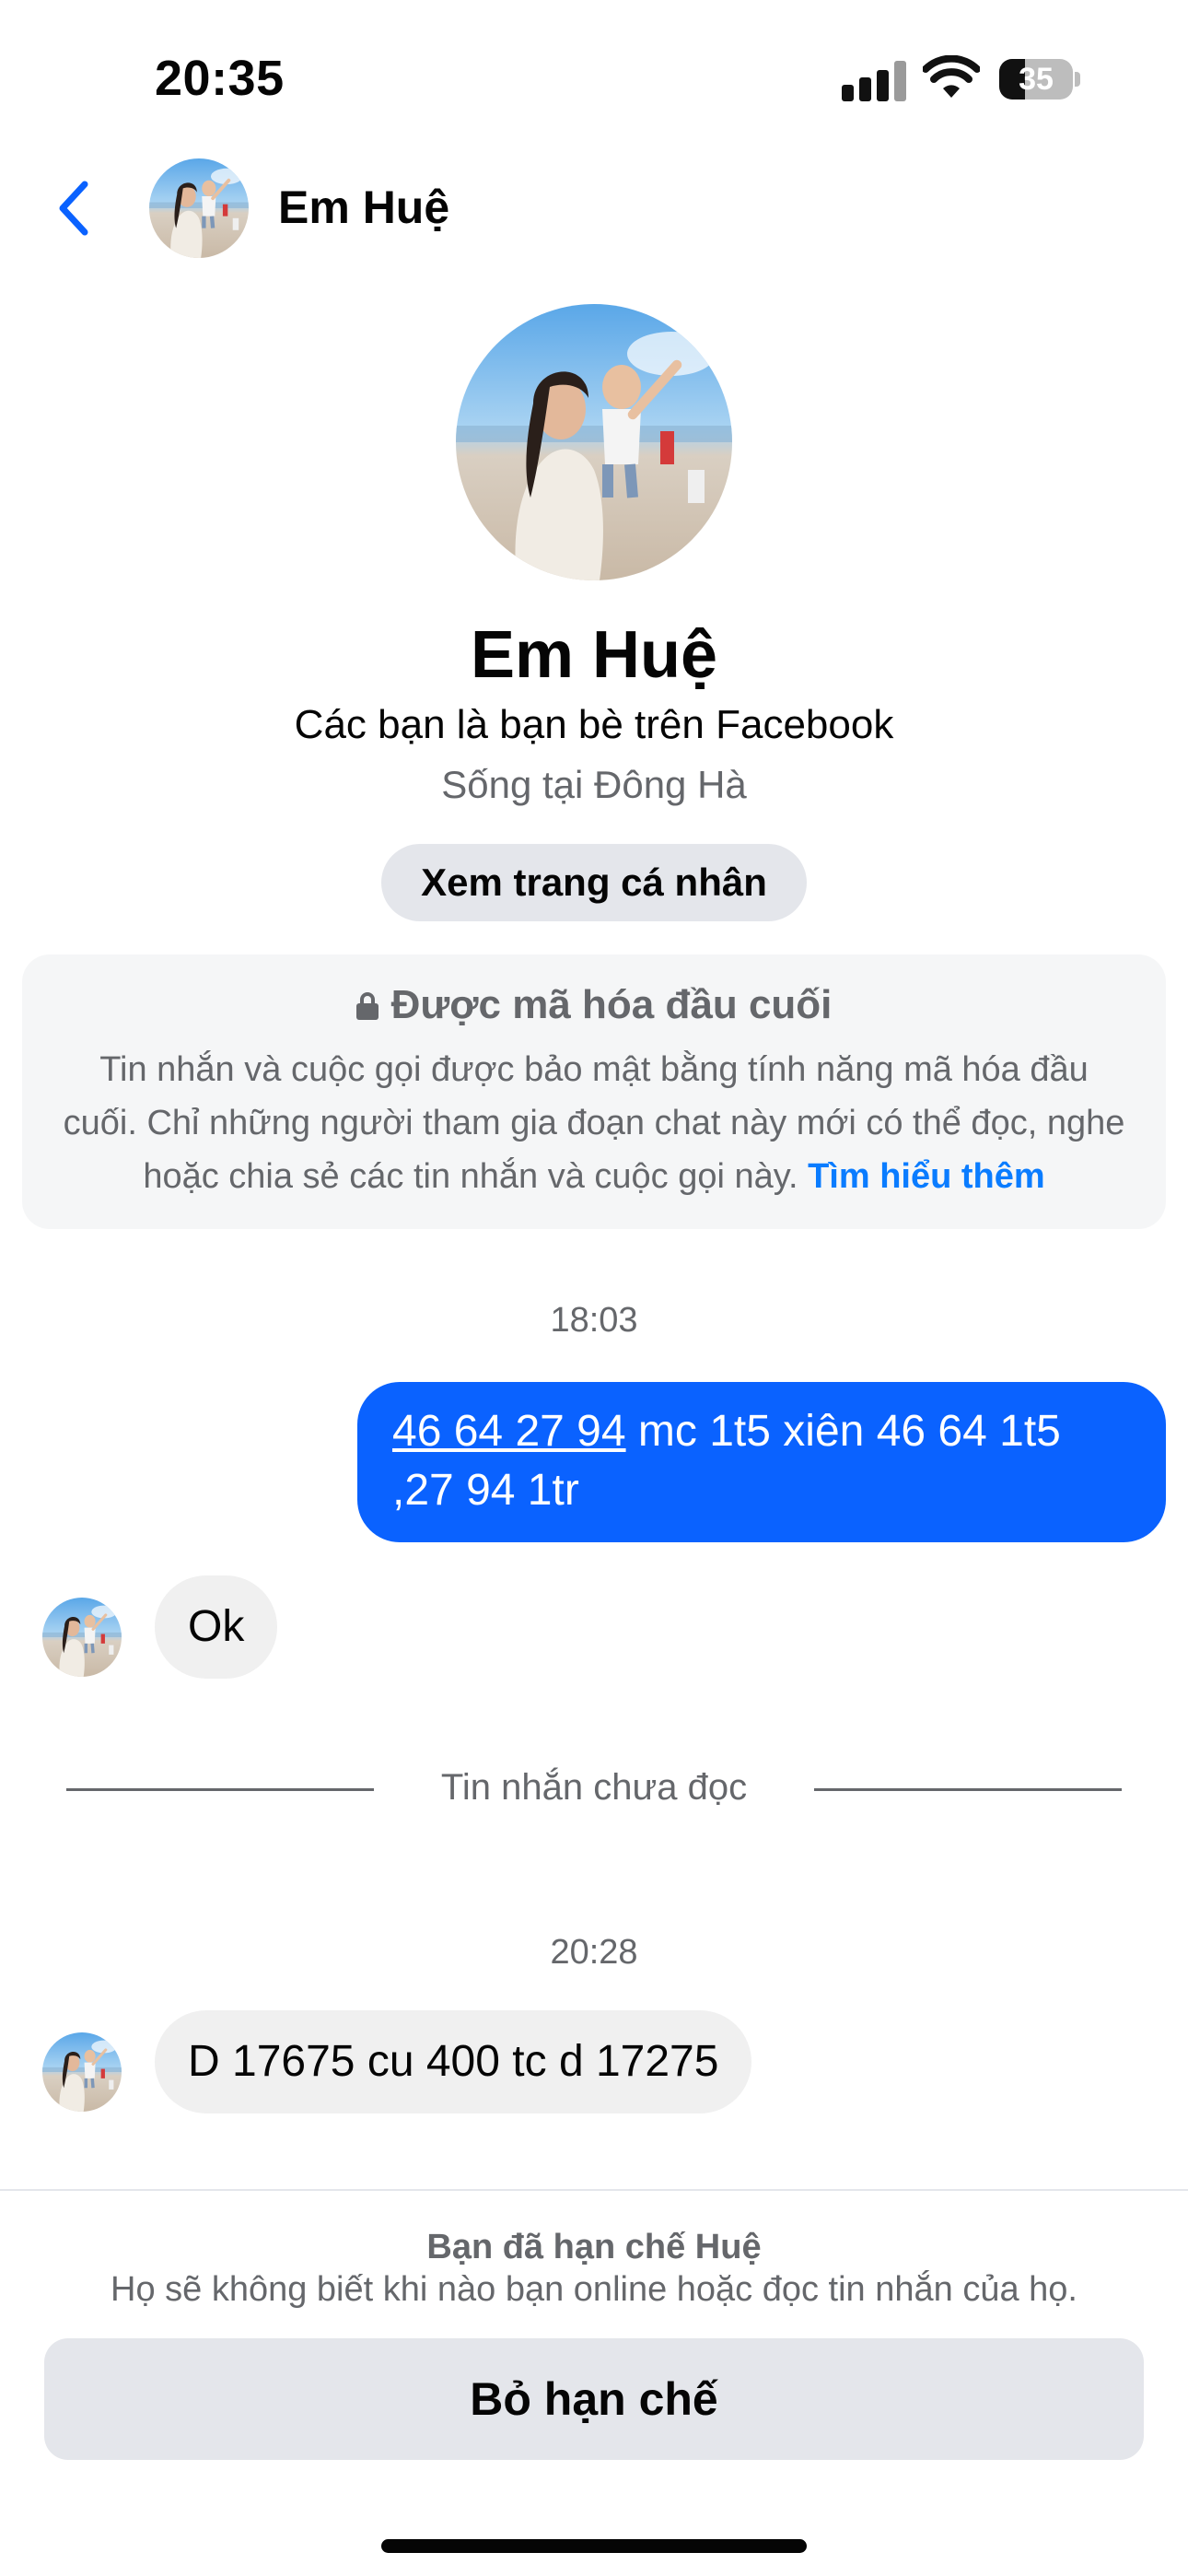 The height and width of the screenshot is (2576, 1188). I want to click on header-contact-name: Em Huệ, so click(363, 207).